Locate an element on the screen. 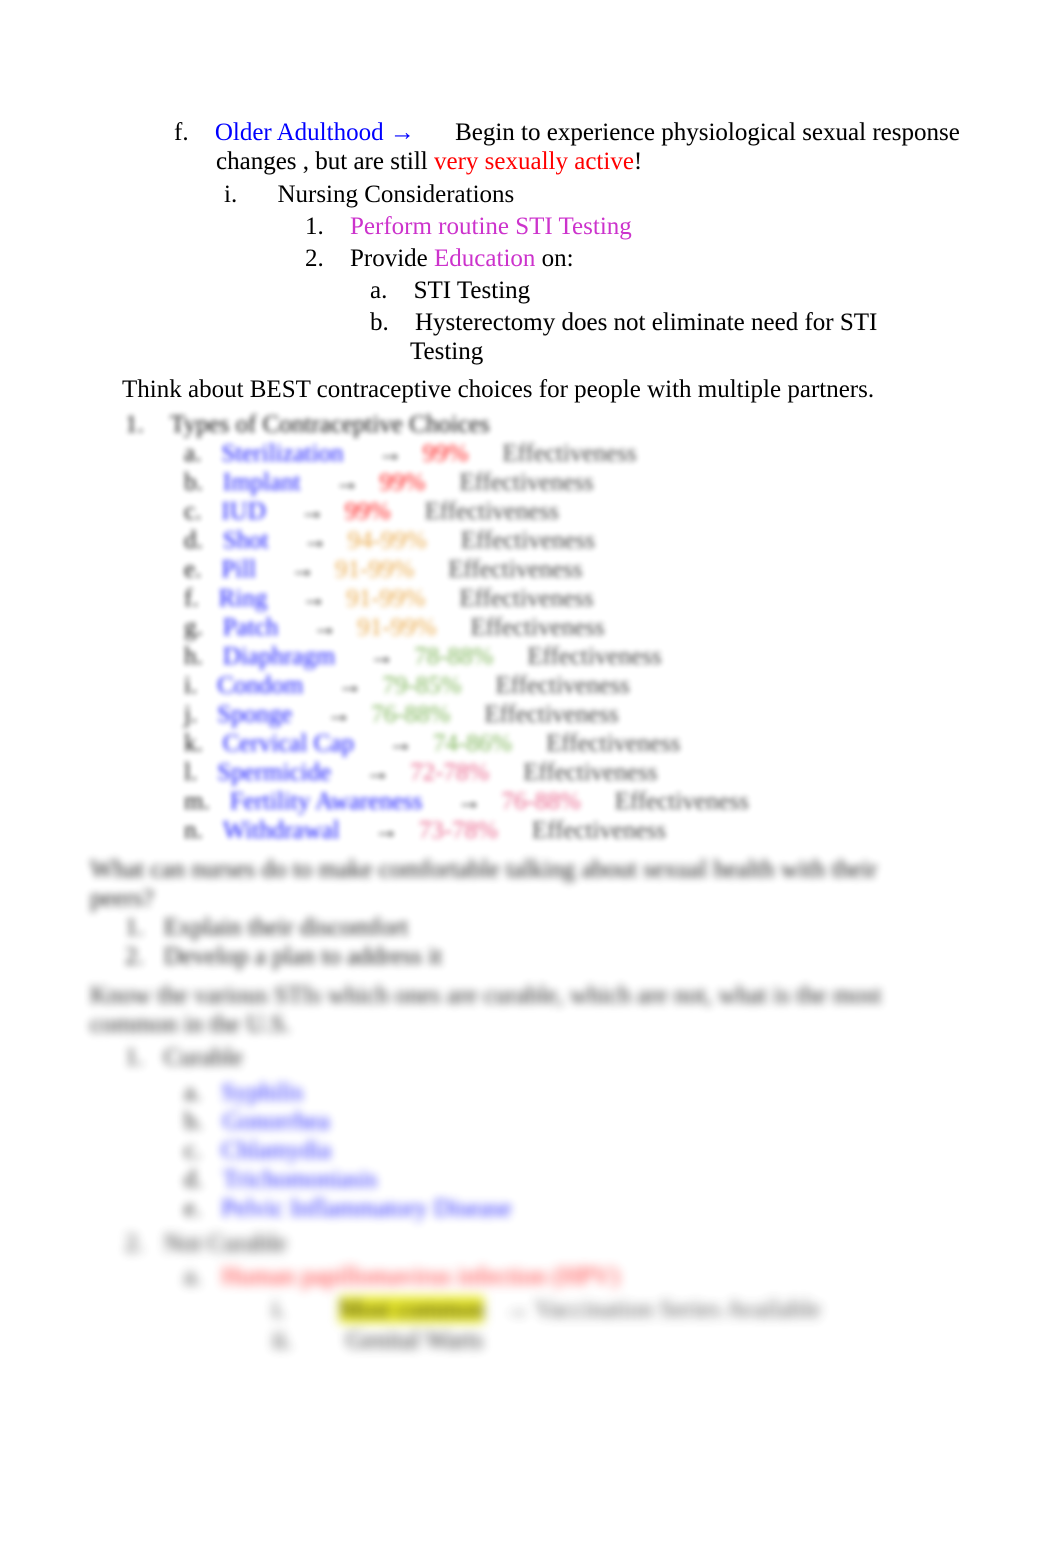 The image size is (1062, 1561). sti-item-text: Chlamydia is located at coordinates (276, 1150).